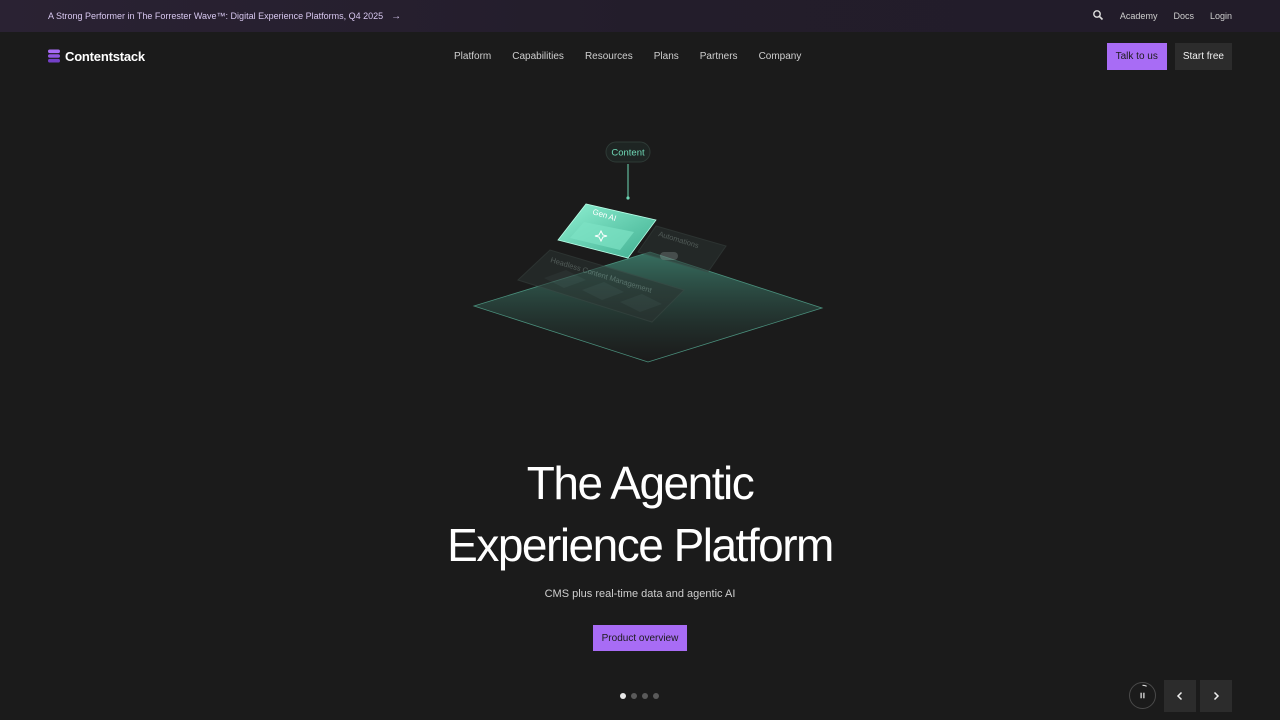  What do you see at coordinates (1098, 16) in the screenshot?
I see `search-icon` at bounding box center [1098, 16].